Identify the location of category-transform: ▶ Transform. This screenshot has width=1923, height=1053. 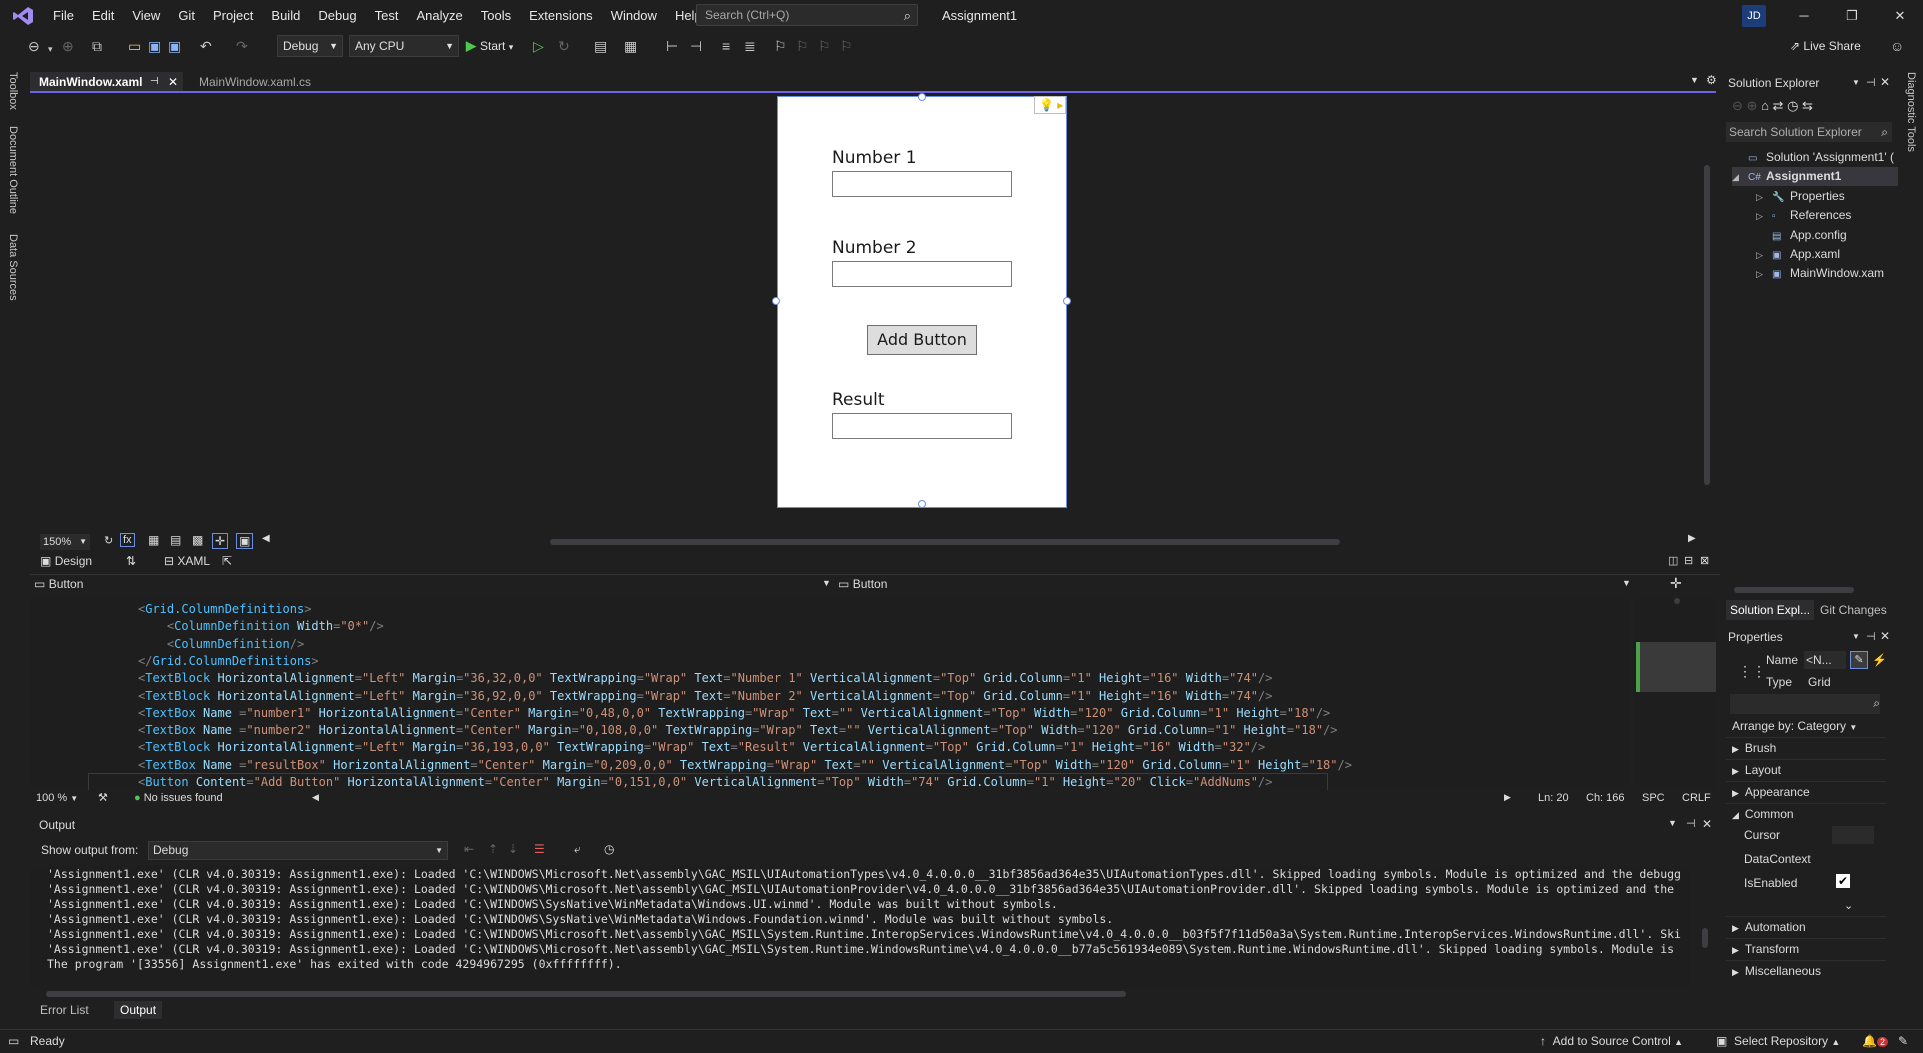
(1806, 948).